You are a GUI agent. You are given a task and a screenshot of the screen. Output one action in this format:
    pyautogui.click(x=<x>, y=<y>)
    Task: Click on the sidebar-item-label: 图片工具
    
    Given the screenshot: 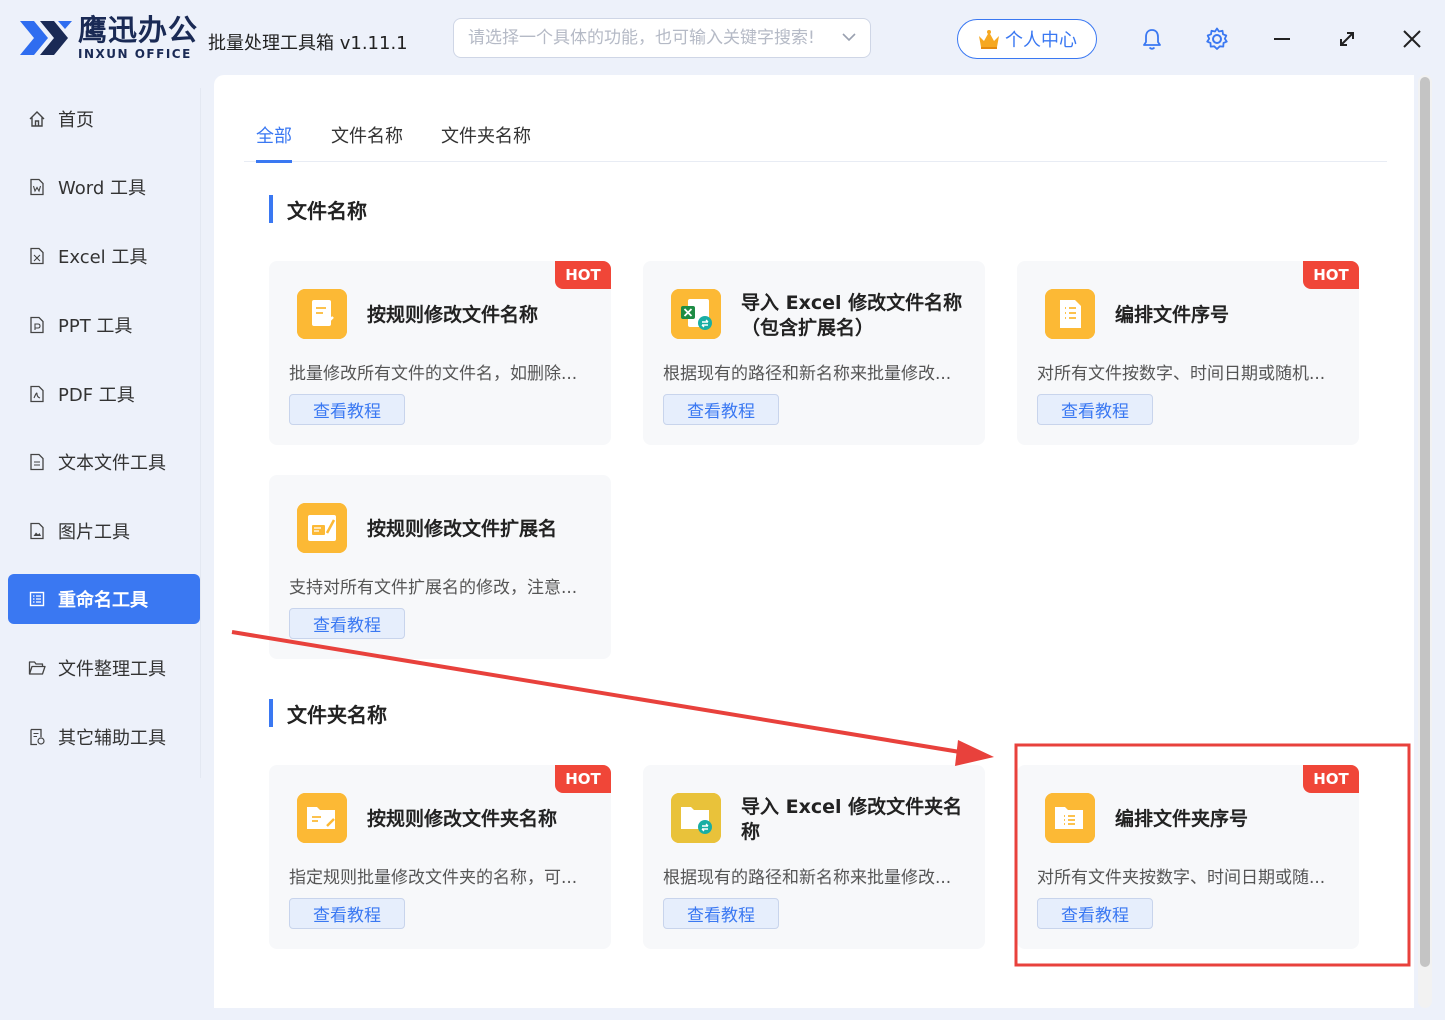 What is the action you would take?
    pyautogui.click(x=94, y=532)
    